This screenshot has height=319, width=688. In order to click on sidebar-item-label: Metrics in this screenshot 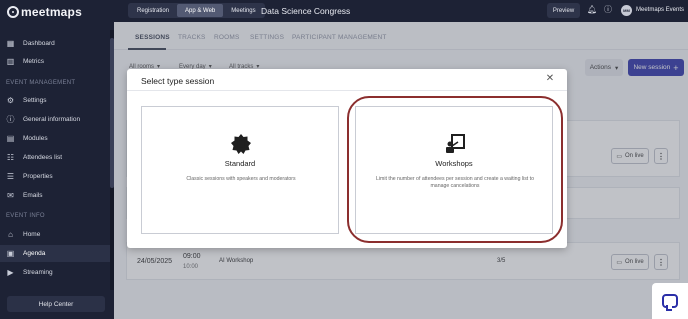, I will do `click(33, 61)`.